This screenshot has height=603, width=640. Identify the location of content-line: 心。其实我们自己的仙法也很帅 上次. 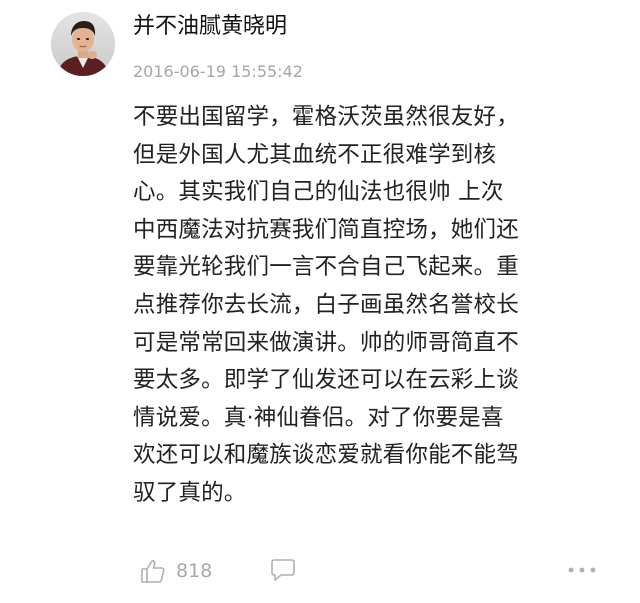
(318, 192).